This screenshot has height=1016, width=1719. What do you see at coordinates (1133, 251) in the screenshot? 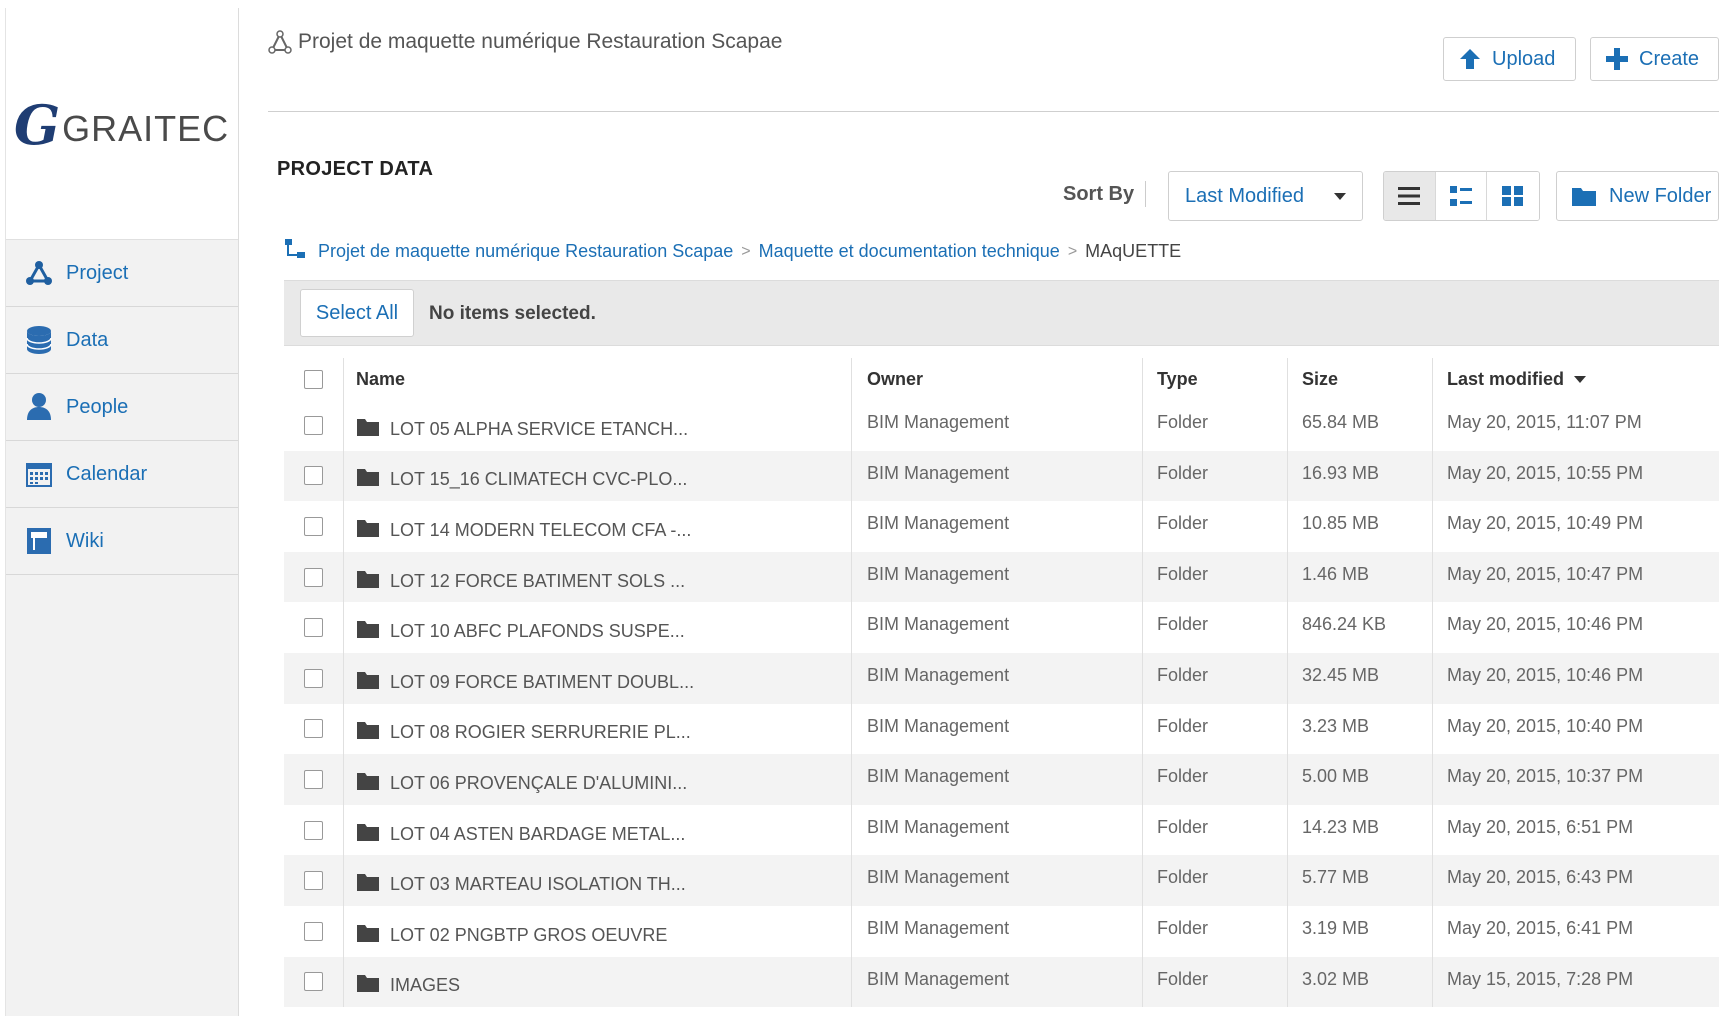
I see `breadcrumb-current: MAqUETTE` at bounding box center [1133, 251].